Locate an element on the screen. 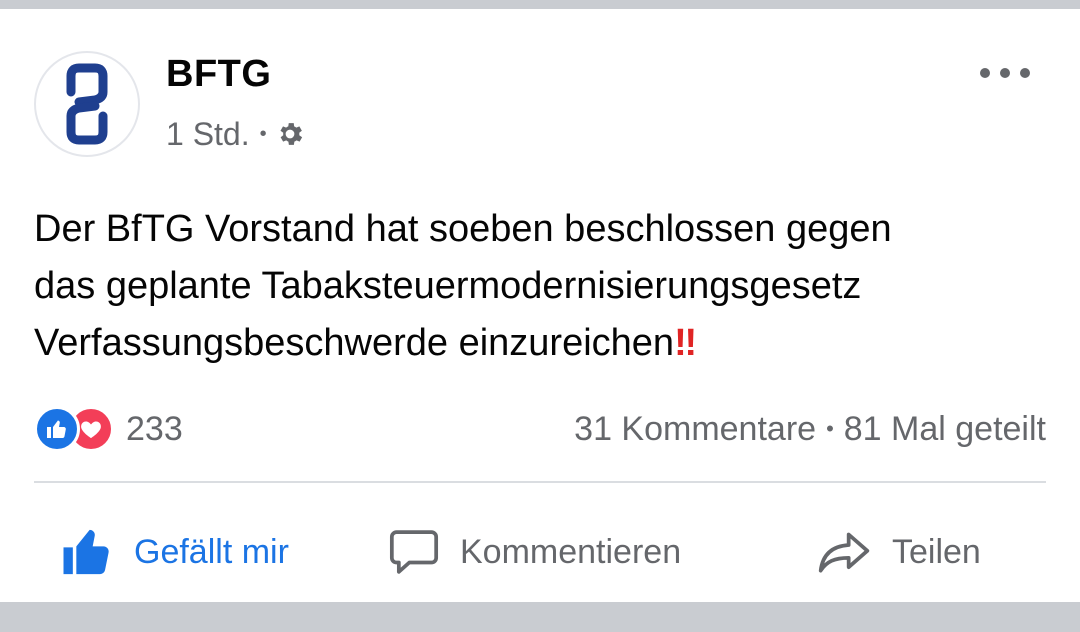 The width and height of the screenshot is (1080, 632). post-meta: 1 Std. • is located at coordinates (235, 134).